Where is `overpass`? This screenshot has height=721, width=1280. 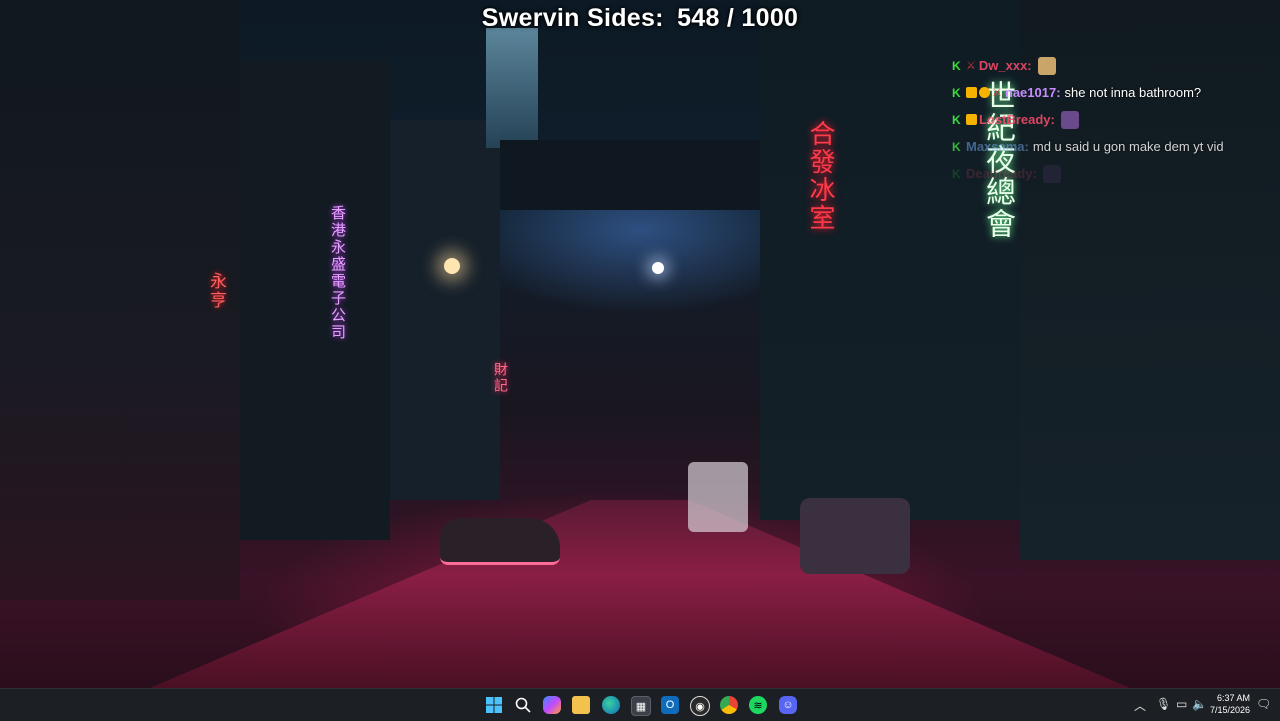
overpass is located at coordinates (630, 175).